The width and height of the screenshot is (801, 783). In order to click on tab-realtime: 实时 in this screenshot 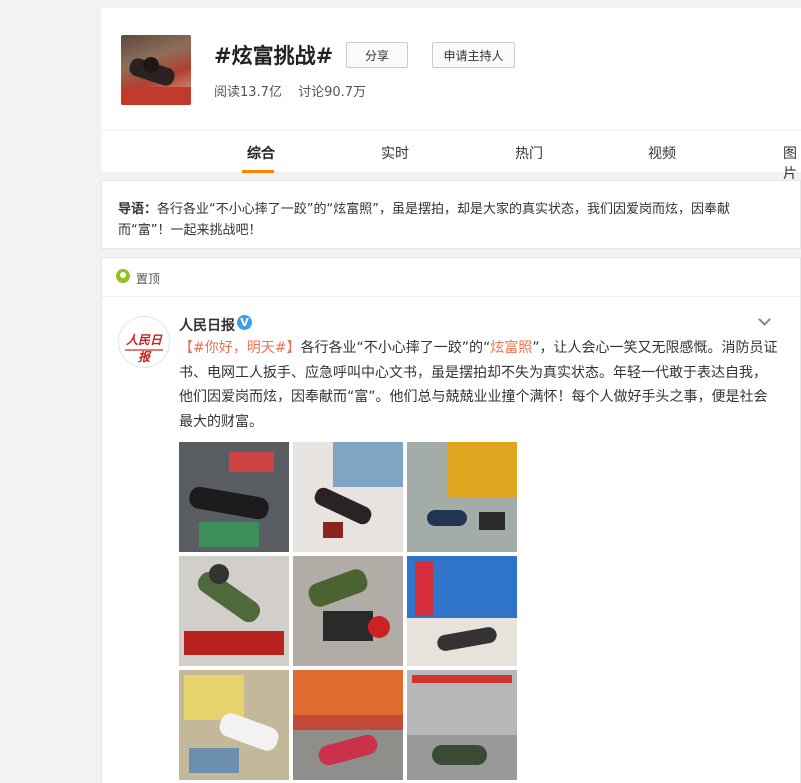, I will do `click(395, 153)`.